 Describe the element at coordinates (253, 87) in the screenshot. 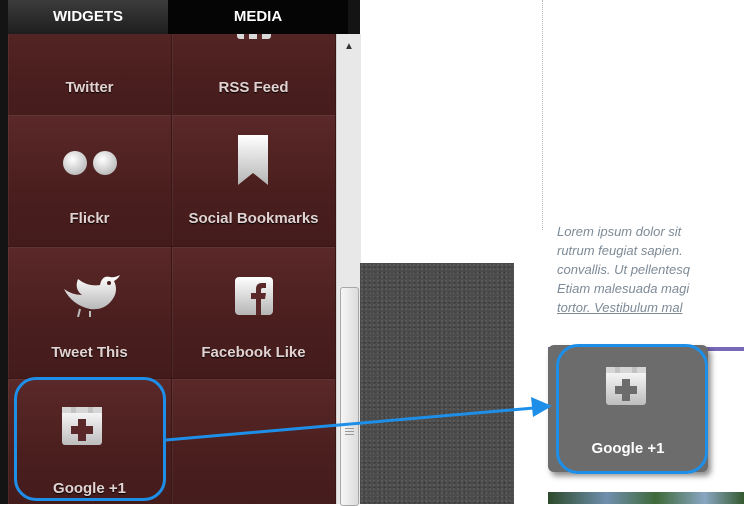

I see `widget-label: RSS Feed` at that location.